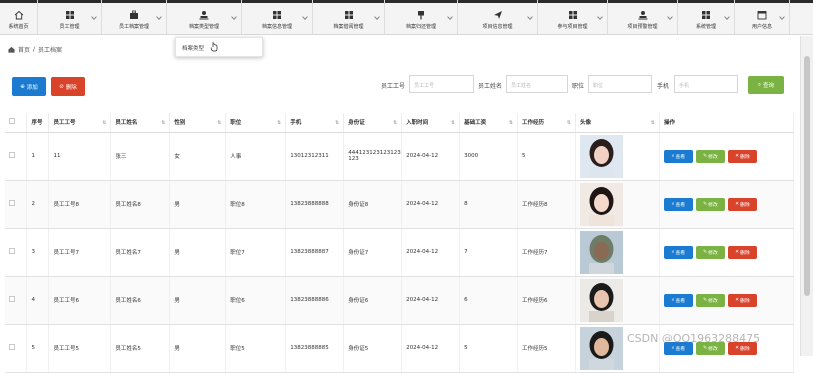  I want to click on position-input: 职位, so click(620, 84).